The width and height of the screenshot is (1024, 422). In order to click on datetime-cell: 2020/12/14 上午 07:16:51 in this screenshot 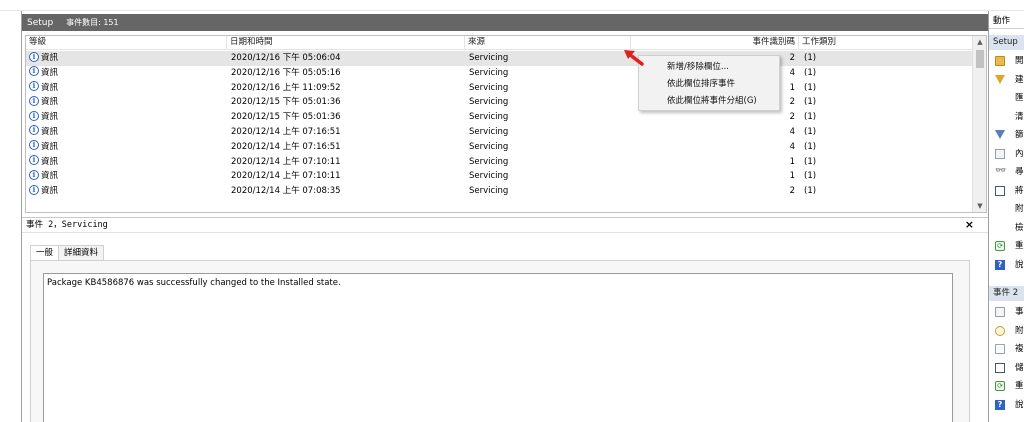, I will do `click(286, 131)`.